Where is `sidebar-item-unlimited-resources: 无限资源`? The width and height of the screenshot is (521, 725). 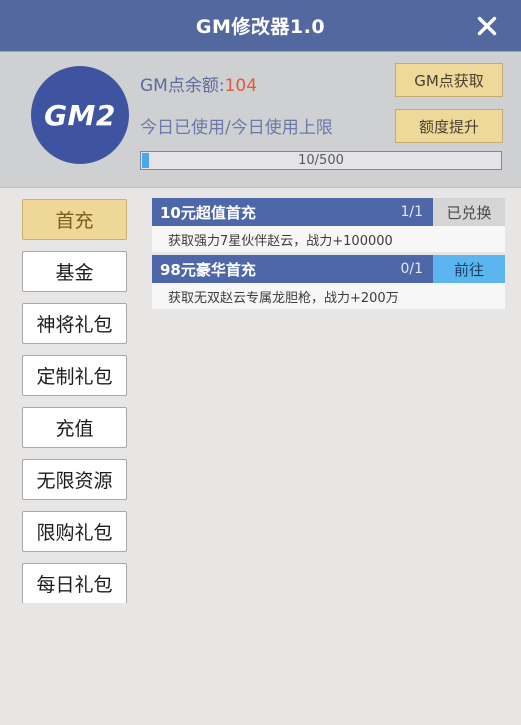 sidebar-item-unlimited-resources: 无限资源 is located at coordinates (74, 479).